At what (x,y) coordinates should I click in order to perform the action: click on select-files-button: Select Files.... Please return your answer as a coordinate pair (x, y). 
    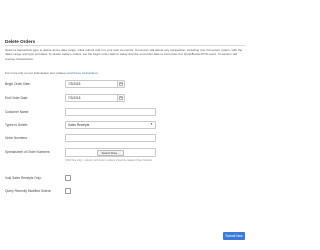
    Looking at the image, I should click on (110, 152).